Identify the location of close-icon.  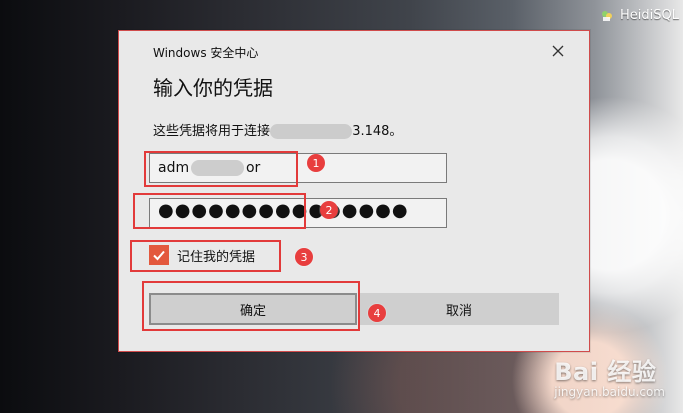
(558, 50).